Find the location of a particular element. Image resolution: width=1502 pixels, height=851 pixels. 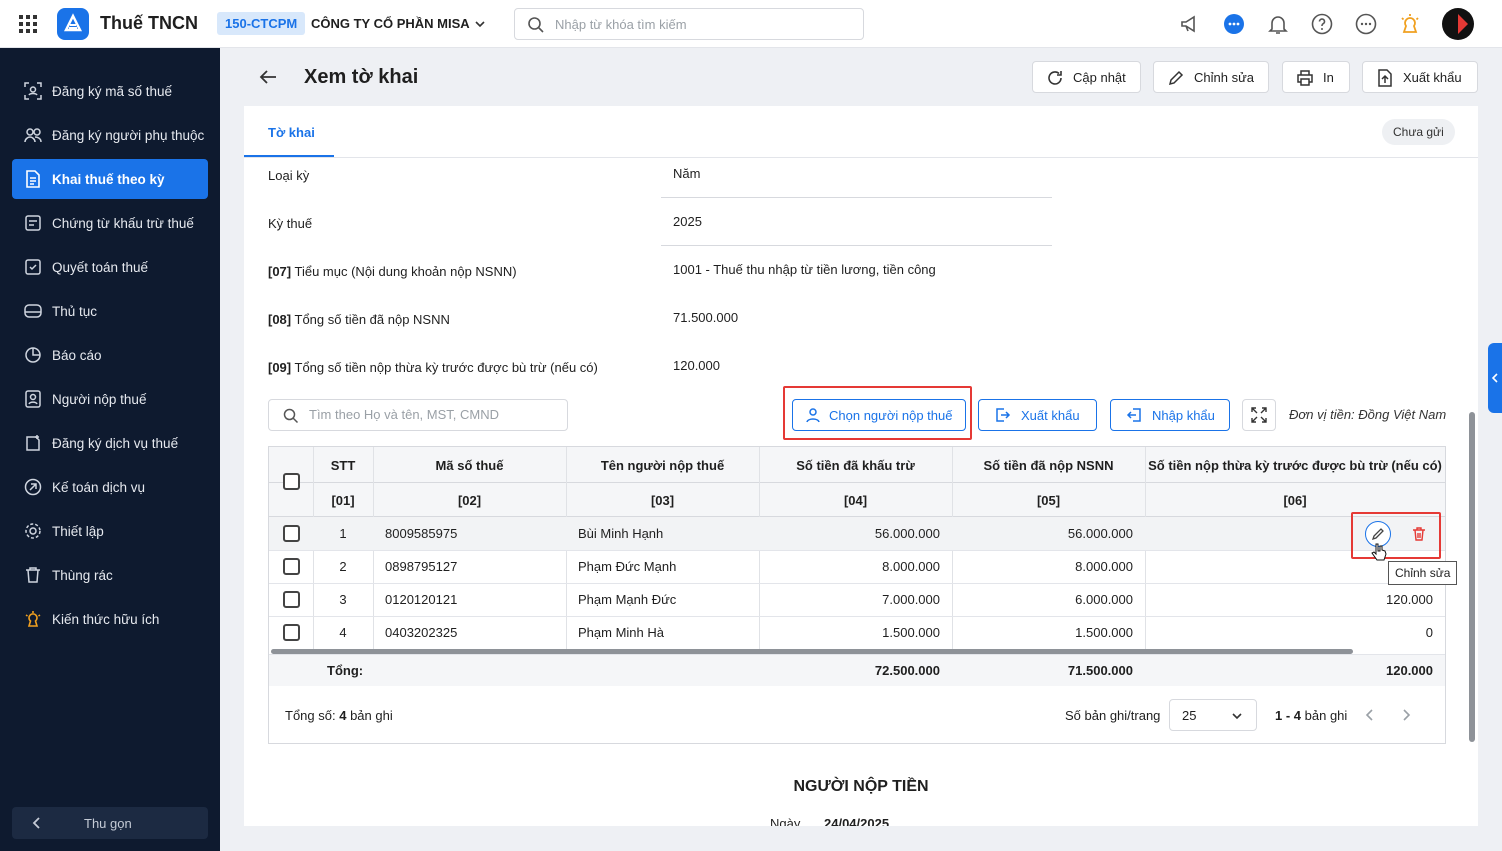

header-paid: Số tiền đã nộp NSNN is located at coordinates (1048, 465).